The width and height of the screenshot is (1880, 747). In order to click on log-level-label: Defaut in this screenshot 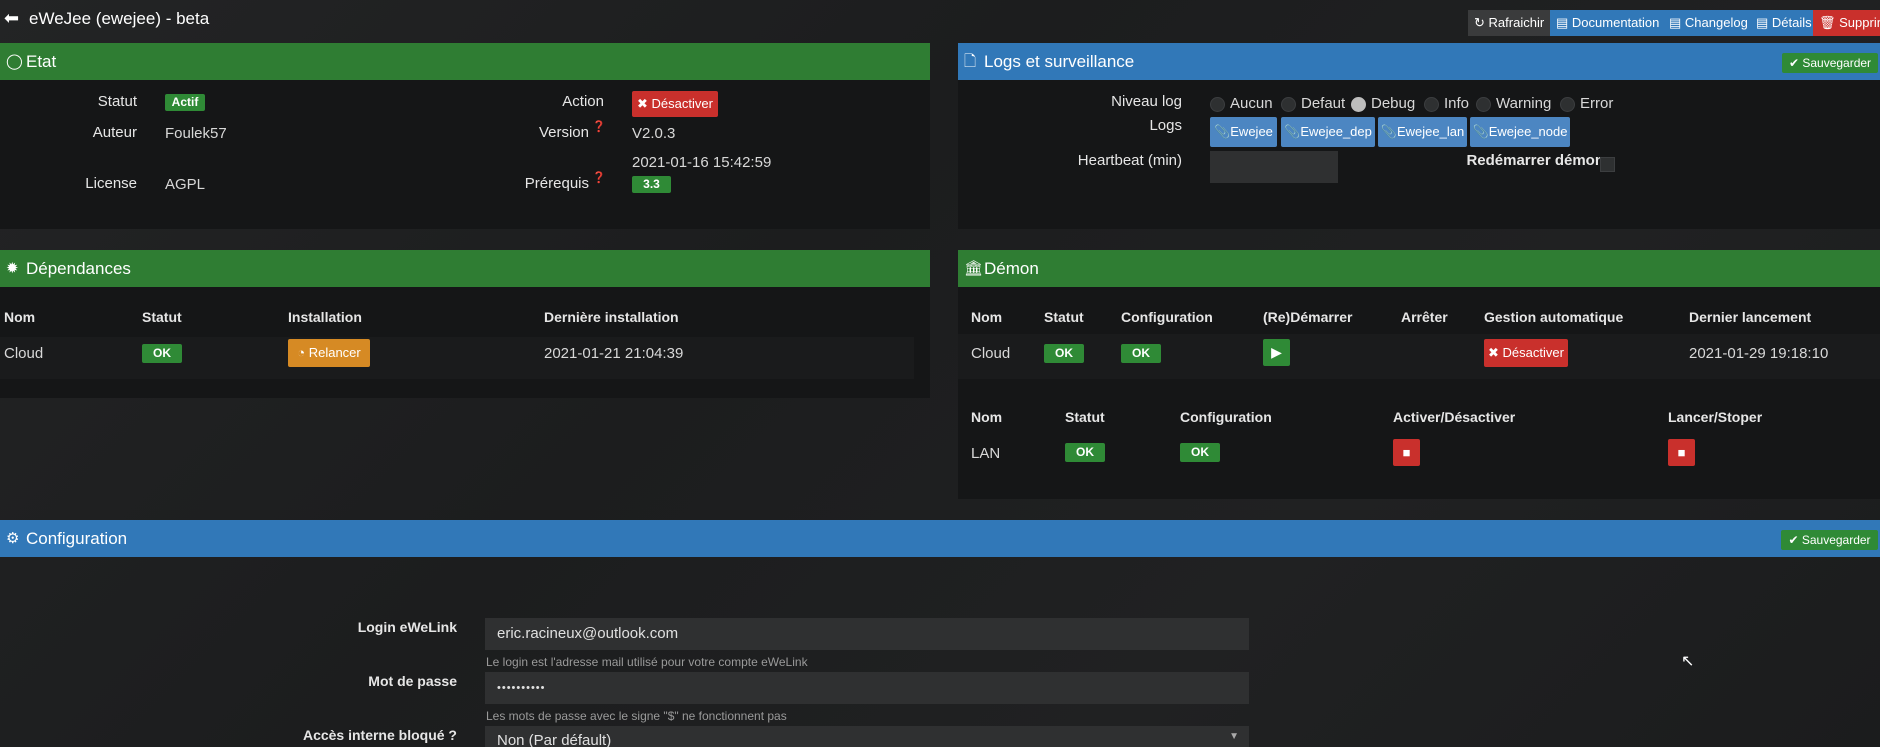, I will do `click(1323, 103)`.